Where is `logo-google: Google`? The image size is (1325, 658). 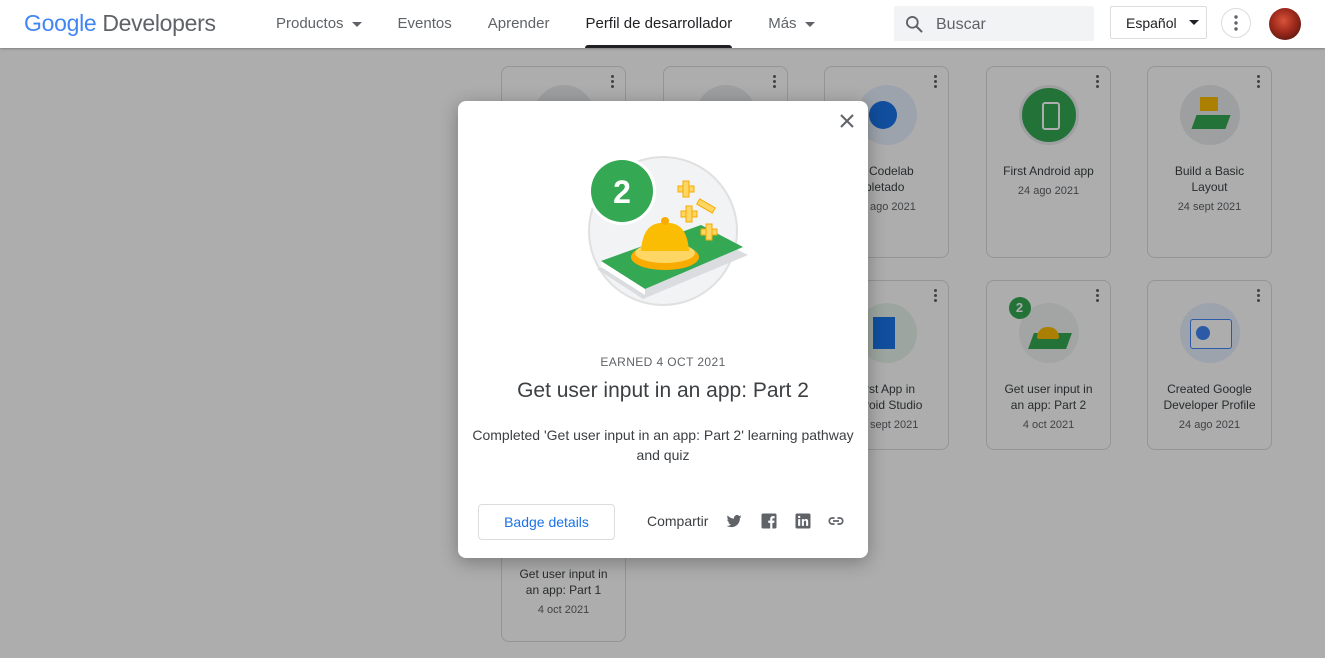
logo-google: Google is located at coordinates (60, 23).